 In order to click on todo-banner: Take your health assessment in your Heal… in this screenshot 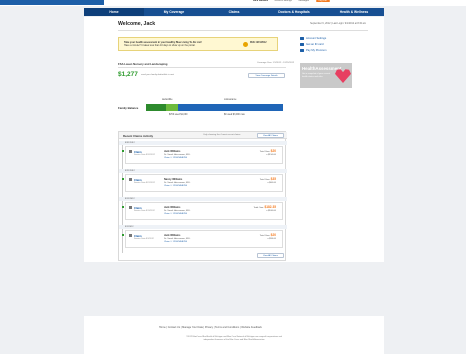, I will do `click(198, 44)`.